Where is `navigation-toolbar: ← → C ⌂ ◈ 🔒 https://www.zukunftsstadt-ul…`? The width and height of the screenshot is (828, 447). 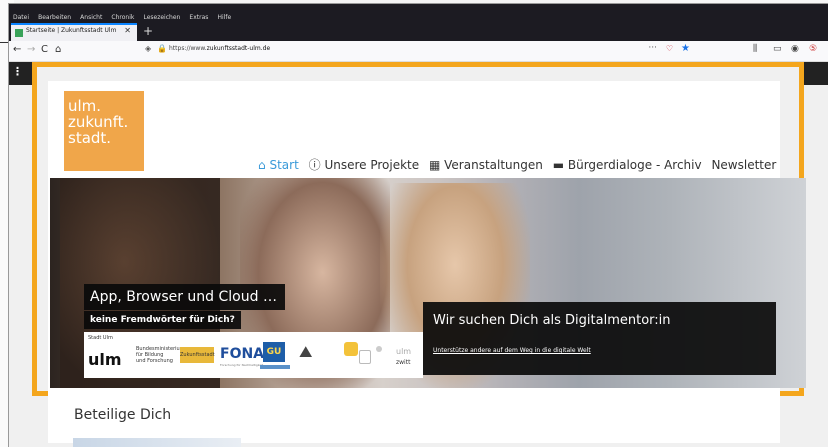 navigation-toolbar: ← → C ⌂ ◈ 🔒 https://www.zukunftsstadt-ul… is located at coordinates (418, 51).